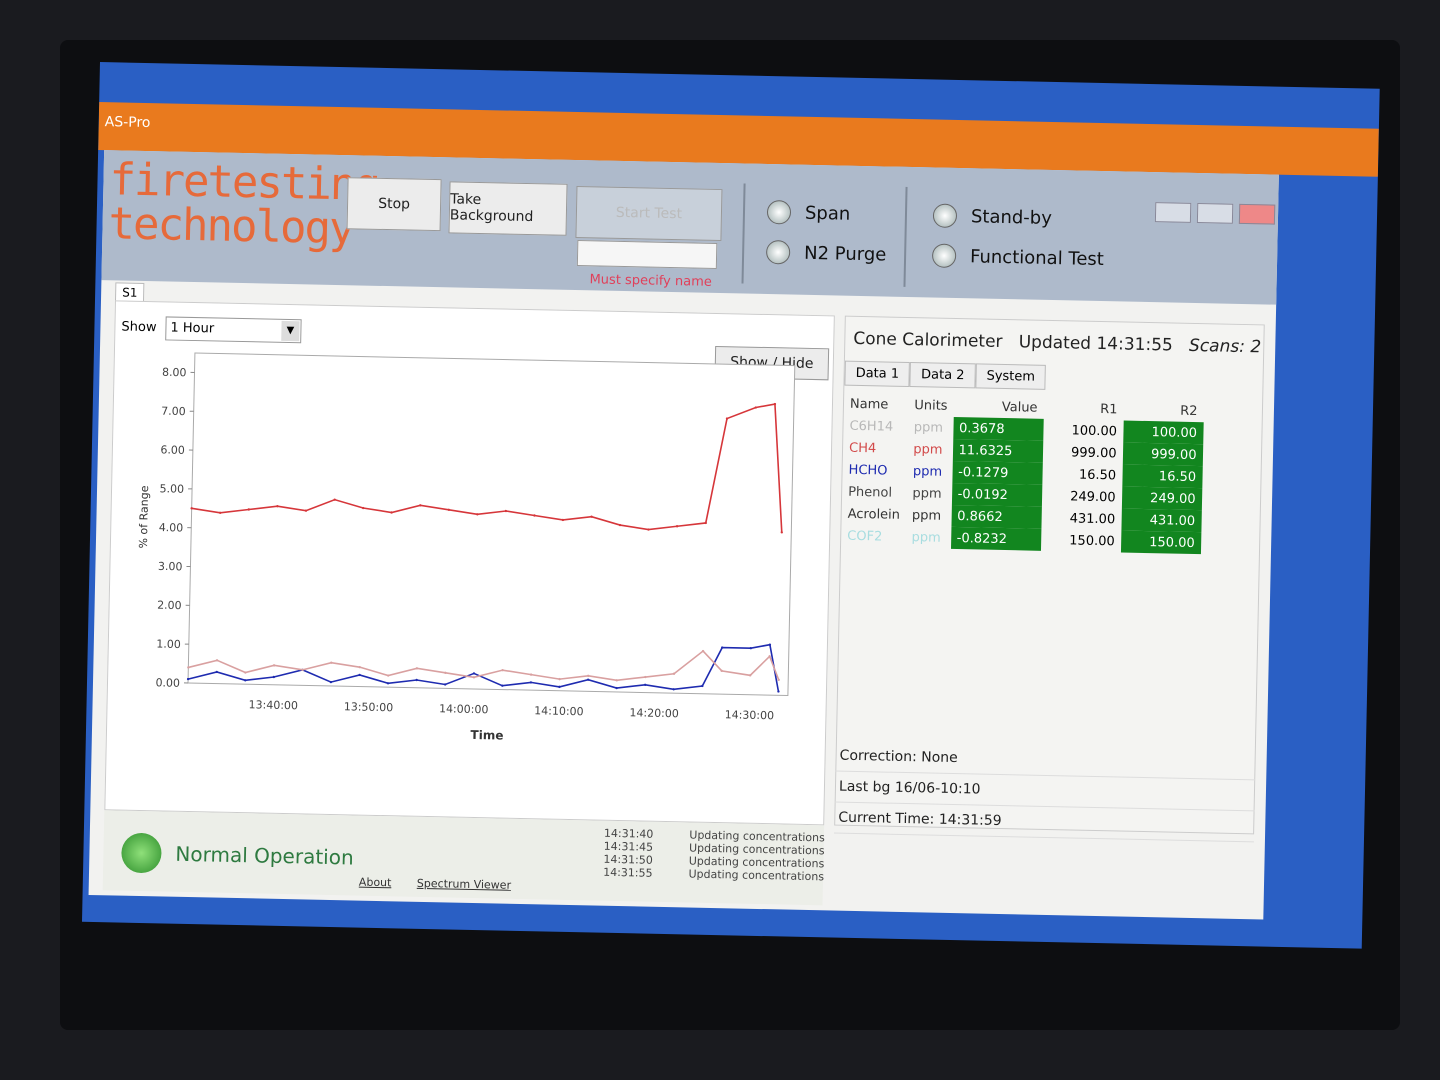 The width and height of the screenshot is (1440, 1080). I want to click on x-tick-label: 13:50:00, so click(369, 707).